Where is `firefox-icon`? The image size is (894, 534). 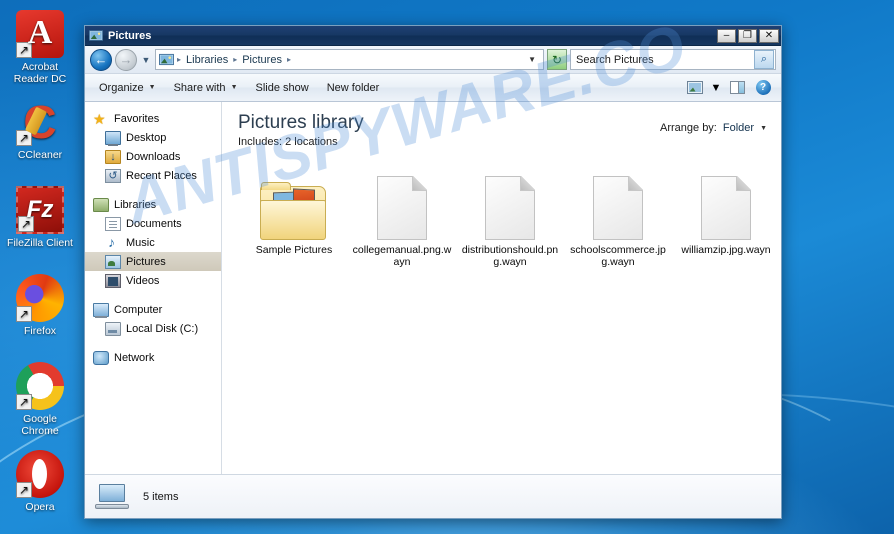 firefox-icon is located at coordinates (40, 298).